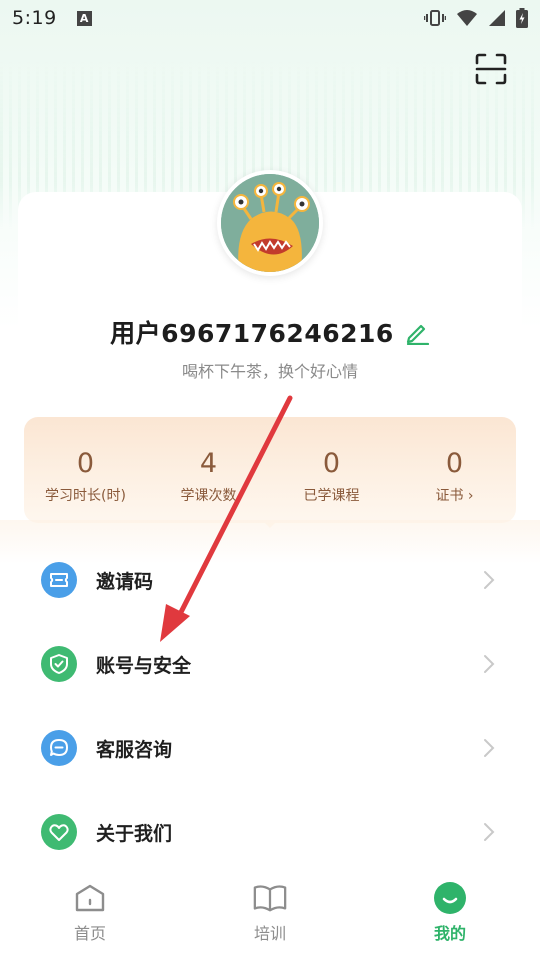 This screenshot has height=960, width=540. I want to click on avatar-image, so click(270, 223).